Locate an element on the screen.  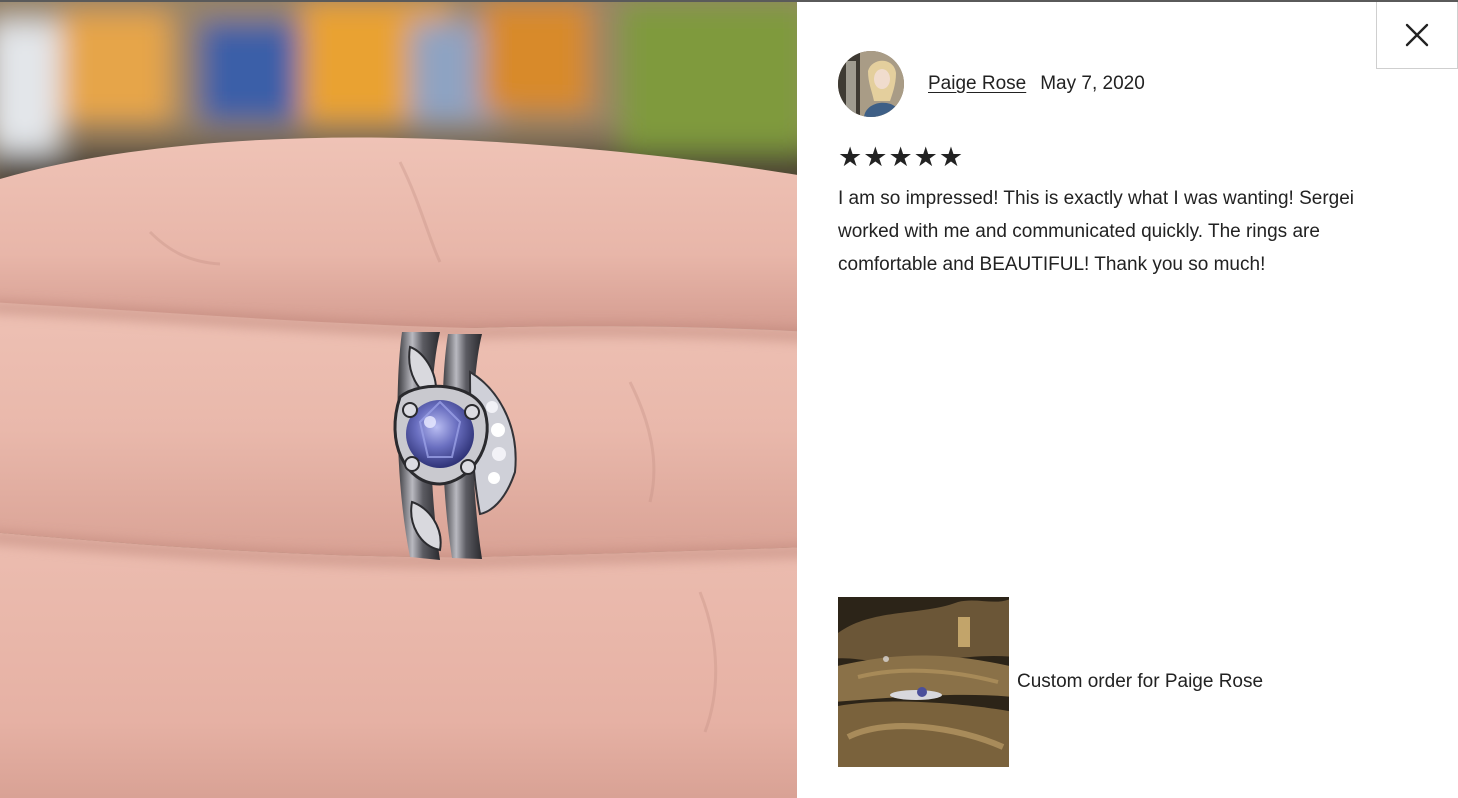
reviewer-name-link: Paige Rose is located at coordinates (977, 84).